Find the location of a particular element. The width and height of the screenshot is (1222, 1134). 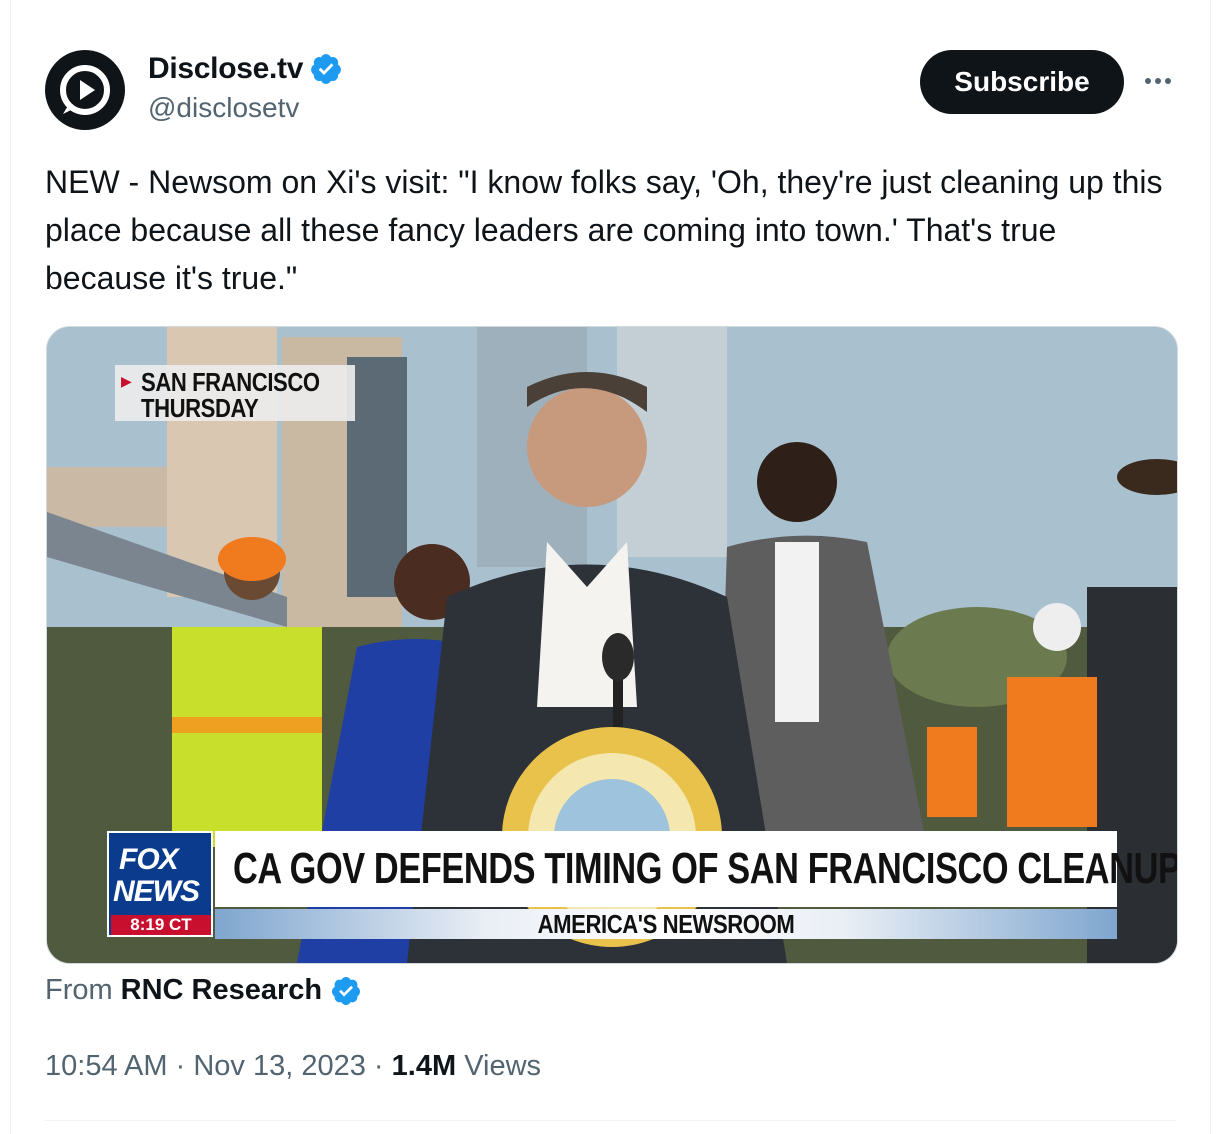

card-border-left is located at coordinates (10, 567).